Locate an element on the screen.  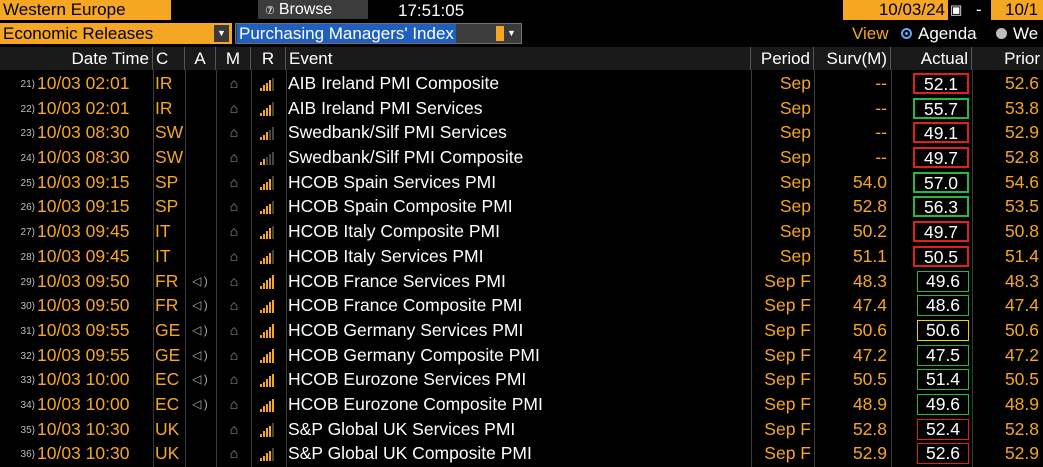
row-event: S&P Global UK Composite PMI is located at coordinates (519, 453).